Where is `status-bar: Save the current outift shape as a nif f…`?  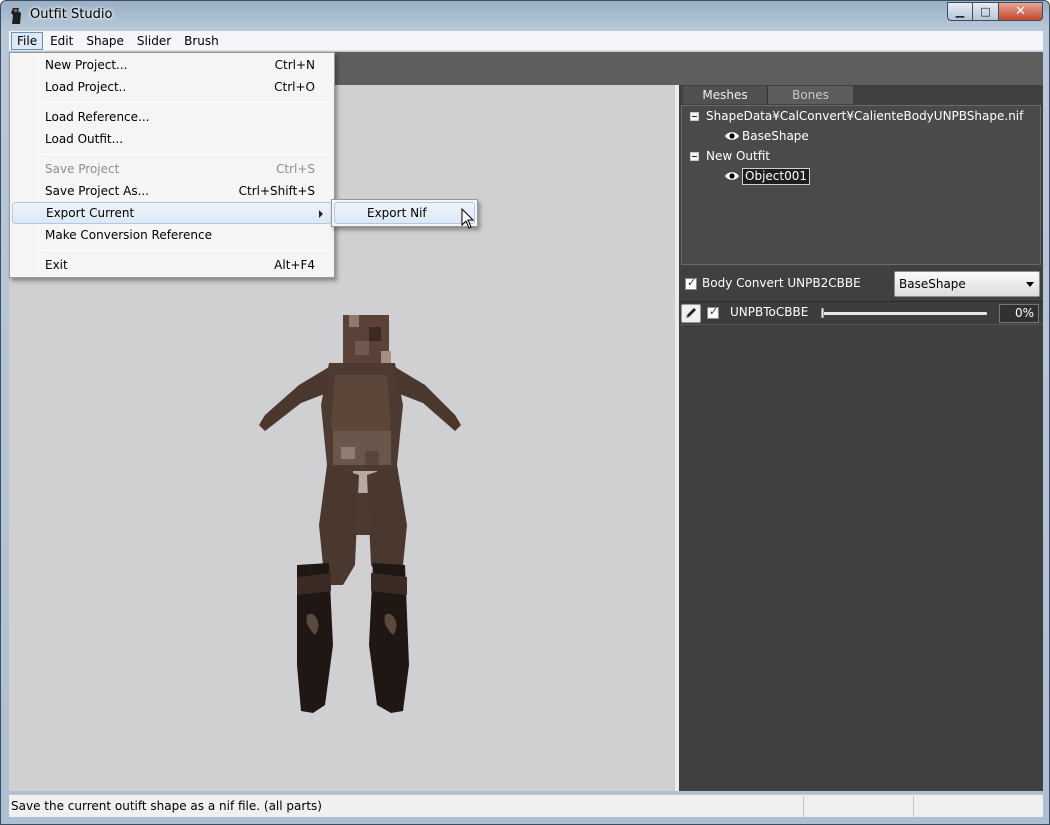 status-bar: Save the current outift shape as a nif f… is located at coordinates (526, 805).